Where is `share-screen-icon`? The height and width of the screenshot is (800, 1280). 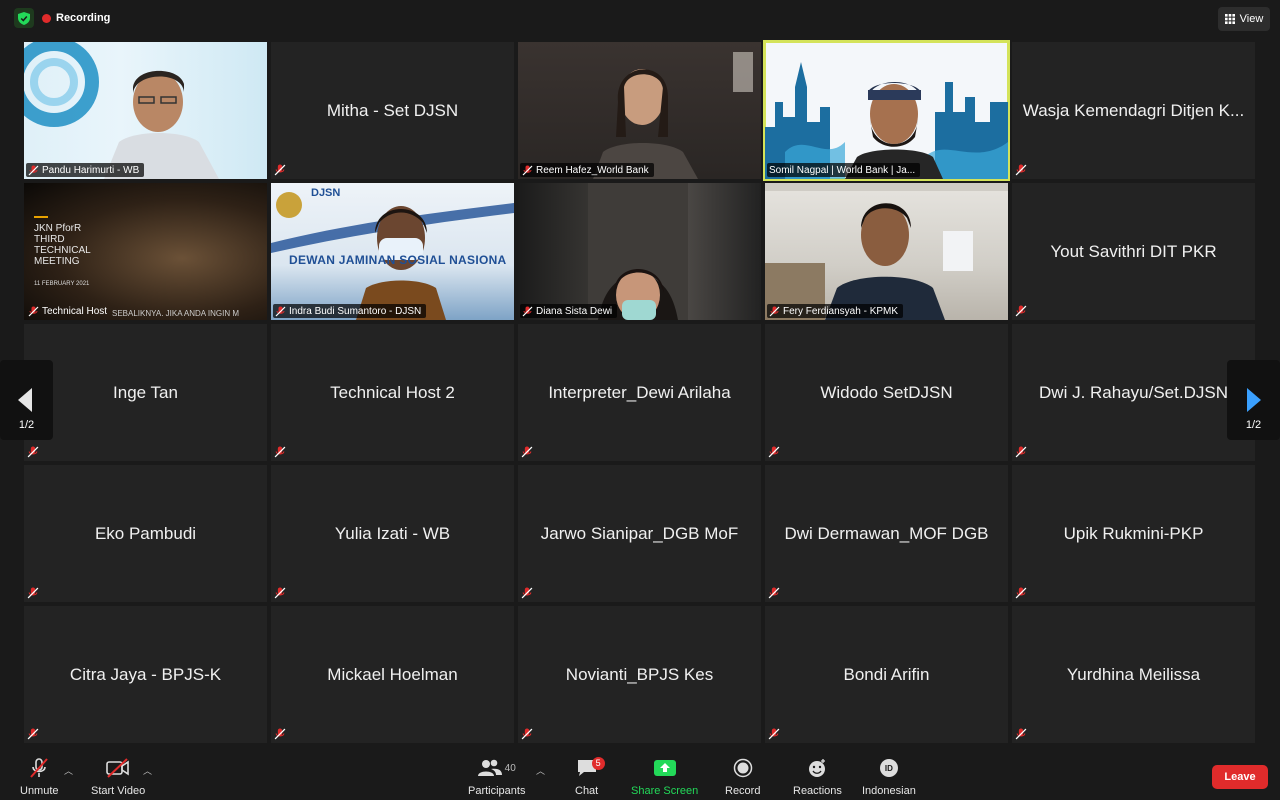 share-screen-icon is located at coordinates (664, 768).